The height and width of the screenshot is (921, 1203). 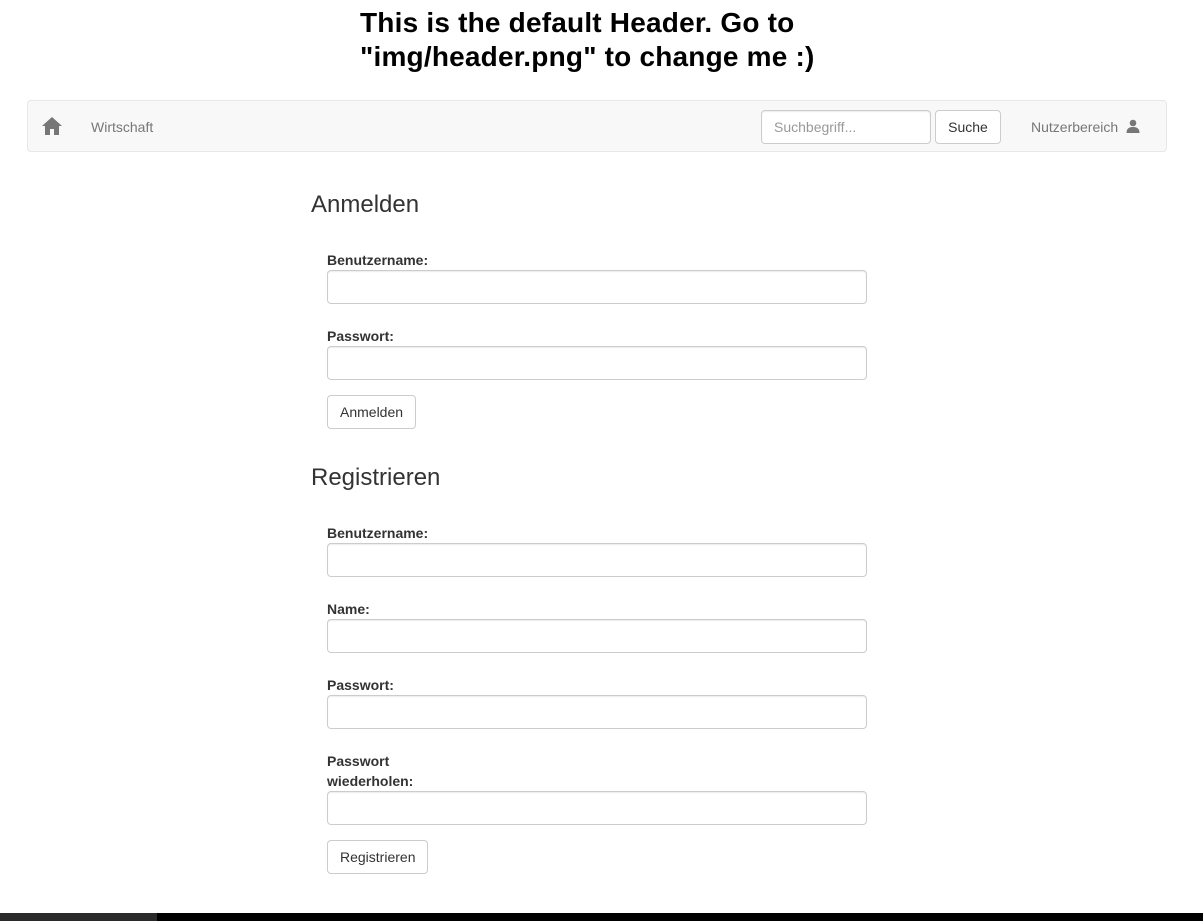 What do you see at coordinates (597, 560) in the screenshot?
I see `register-username-input` at bounding box center [597, 560].